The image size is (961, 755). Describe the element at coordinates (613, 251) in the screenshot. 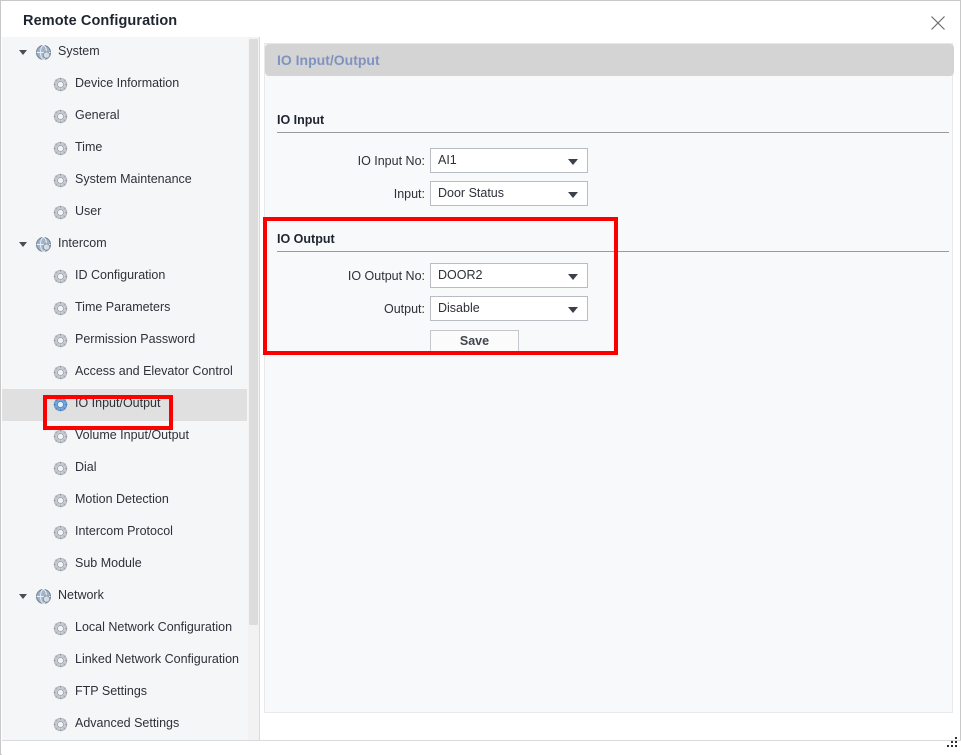

I see `io-output-divider` at that location.